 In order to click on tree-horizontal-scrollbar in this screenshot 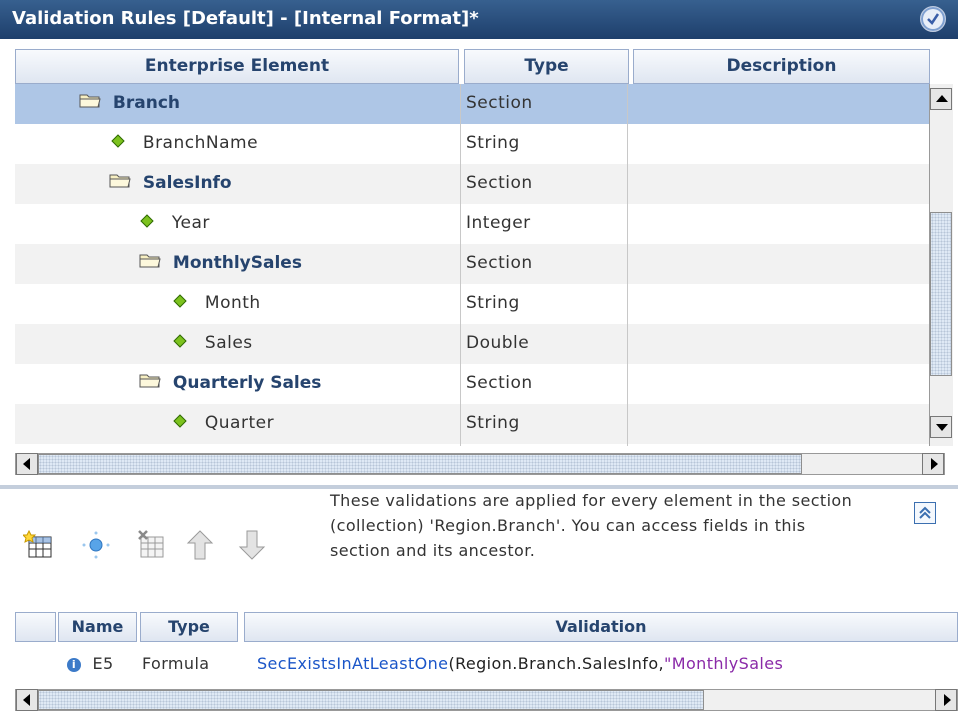, I will do `click(480, 464)`.